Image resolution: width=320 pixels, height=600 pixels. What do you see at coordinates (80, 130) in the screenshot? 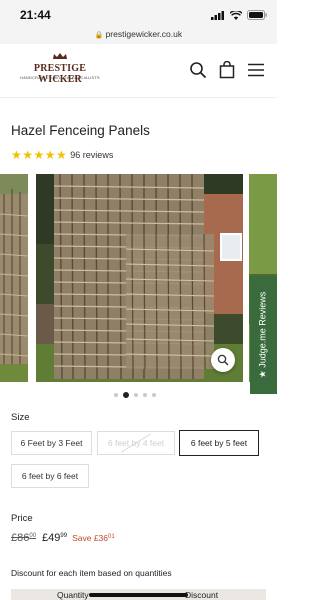
I see `product-title: Hazel Fenceing Panels` at bounding box center [80, 130].